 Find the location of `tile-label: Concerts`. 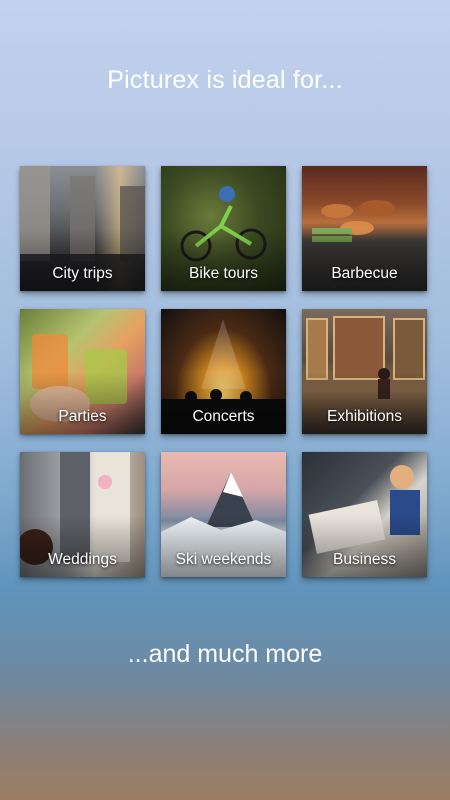

tile-label: Concerts is located at coordinates (223, 416).